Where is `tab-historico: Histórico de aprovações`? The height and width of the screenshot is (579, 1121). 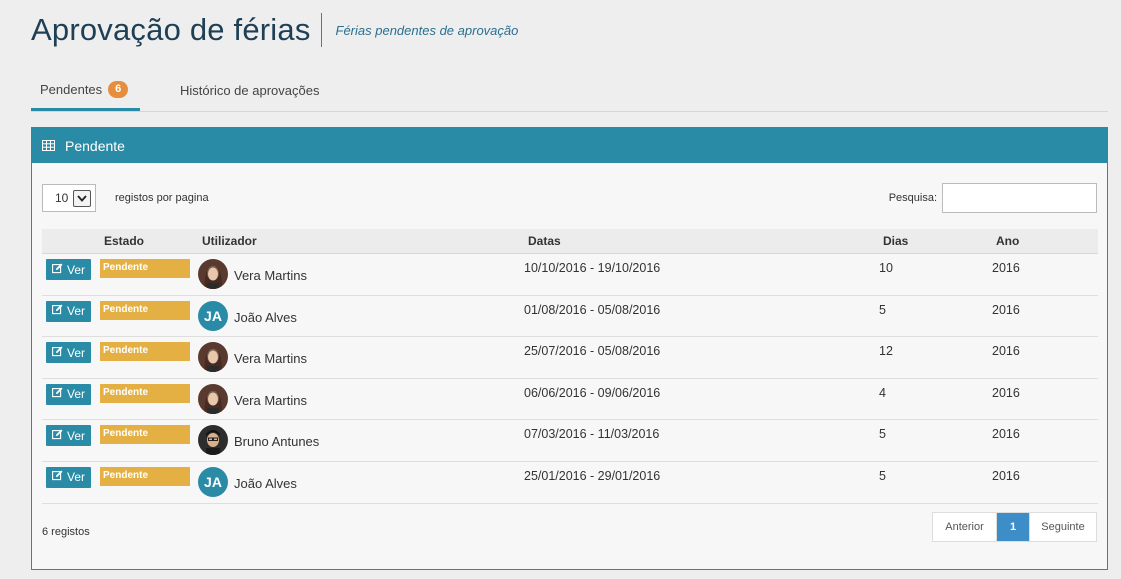
tab-historico: Histórico de aprovações is located at coordinates (249, 90).